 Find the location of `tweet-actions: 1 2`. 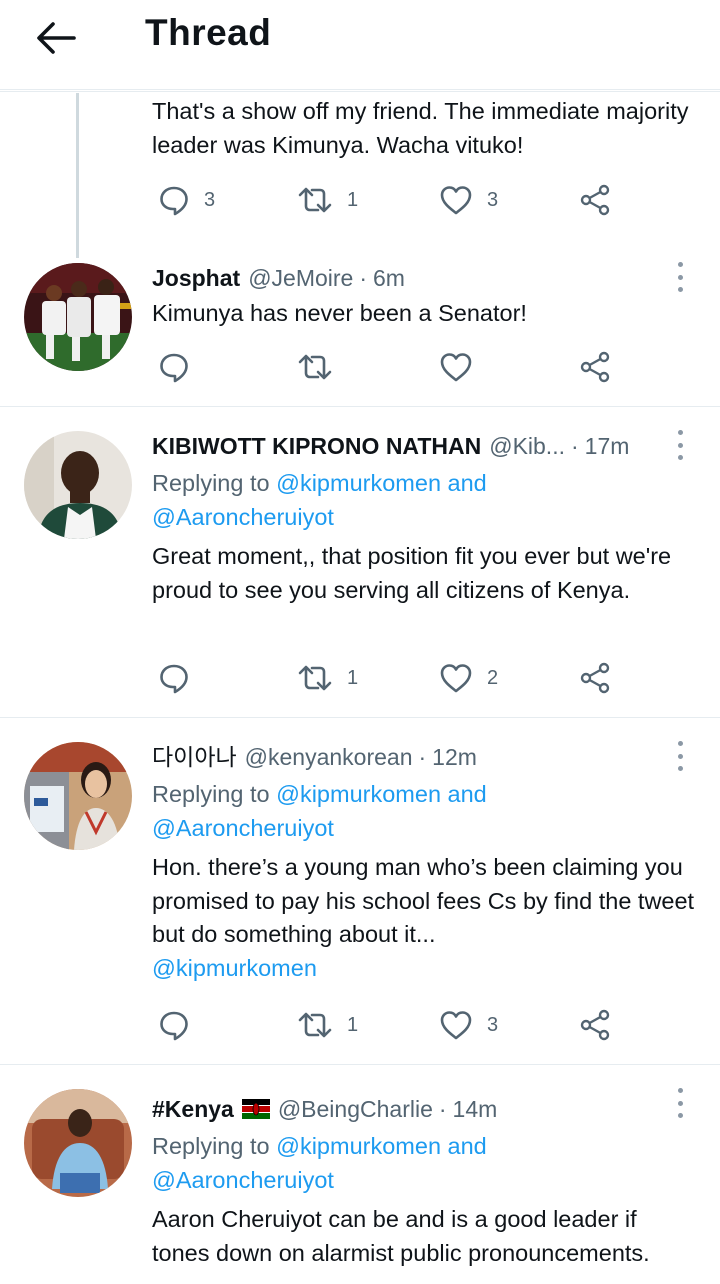

tweet-actions: 1 2 is located at coordinates (387, 678).